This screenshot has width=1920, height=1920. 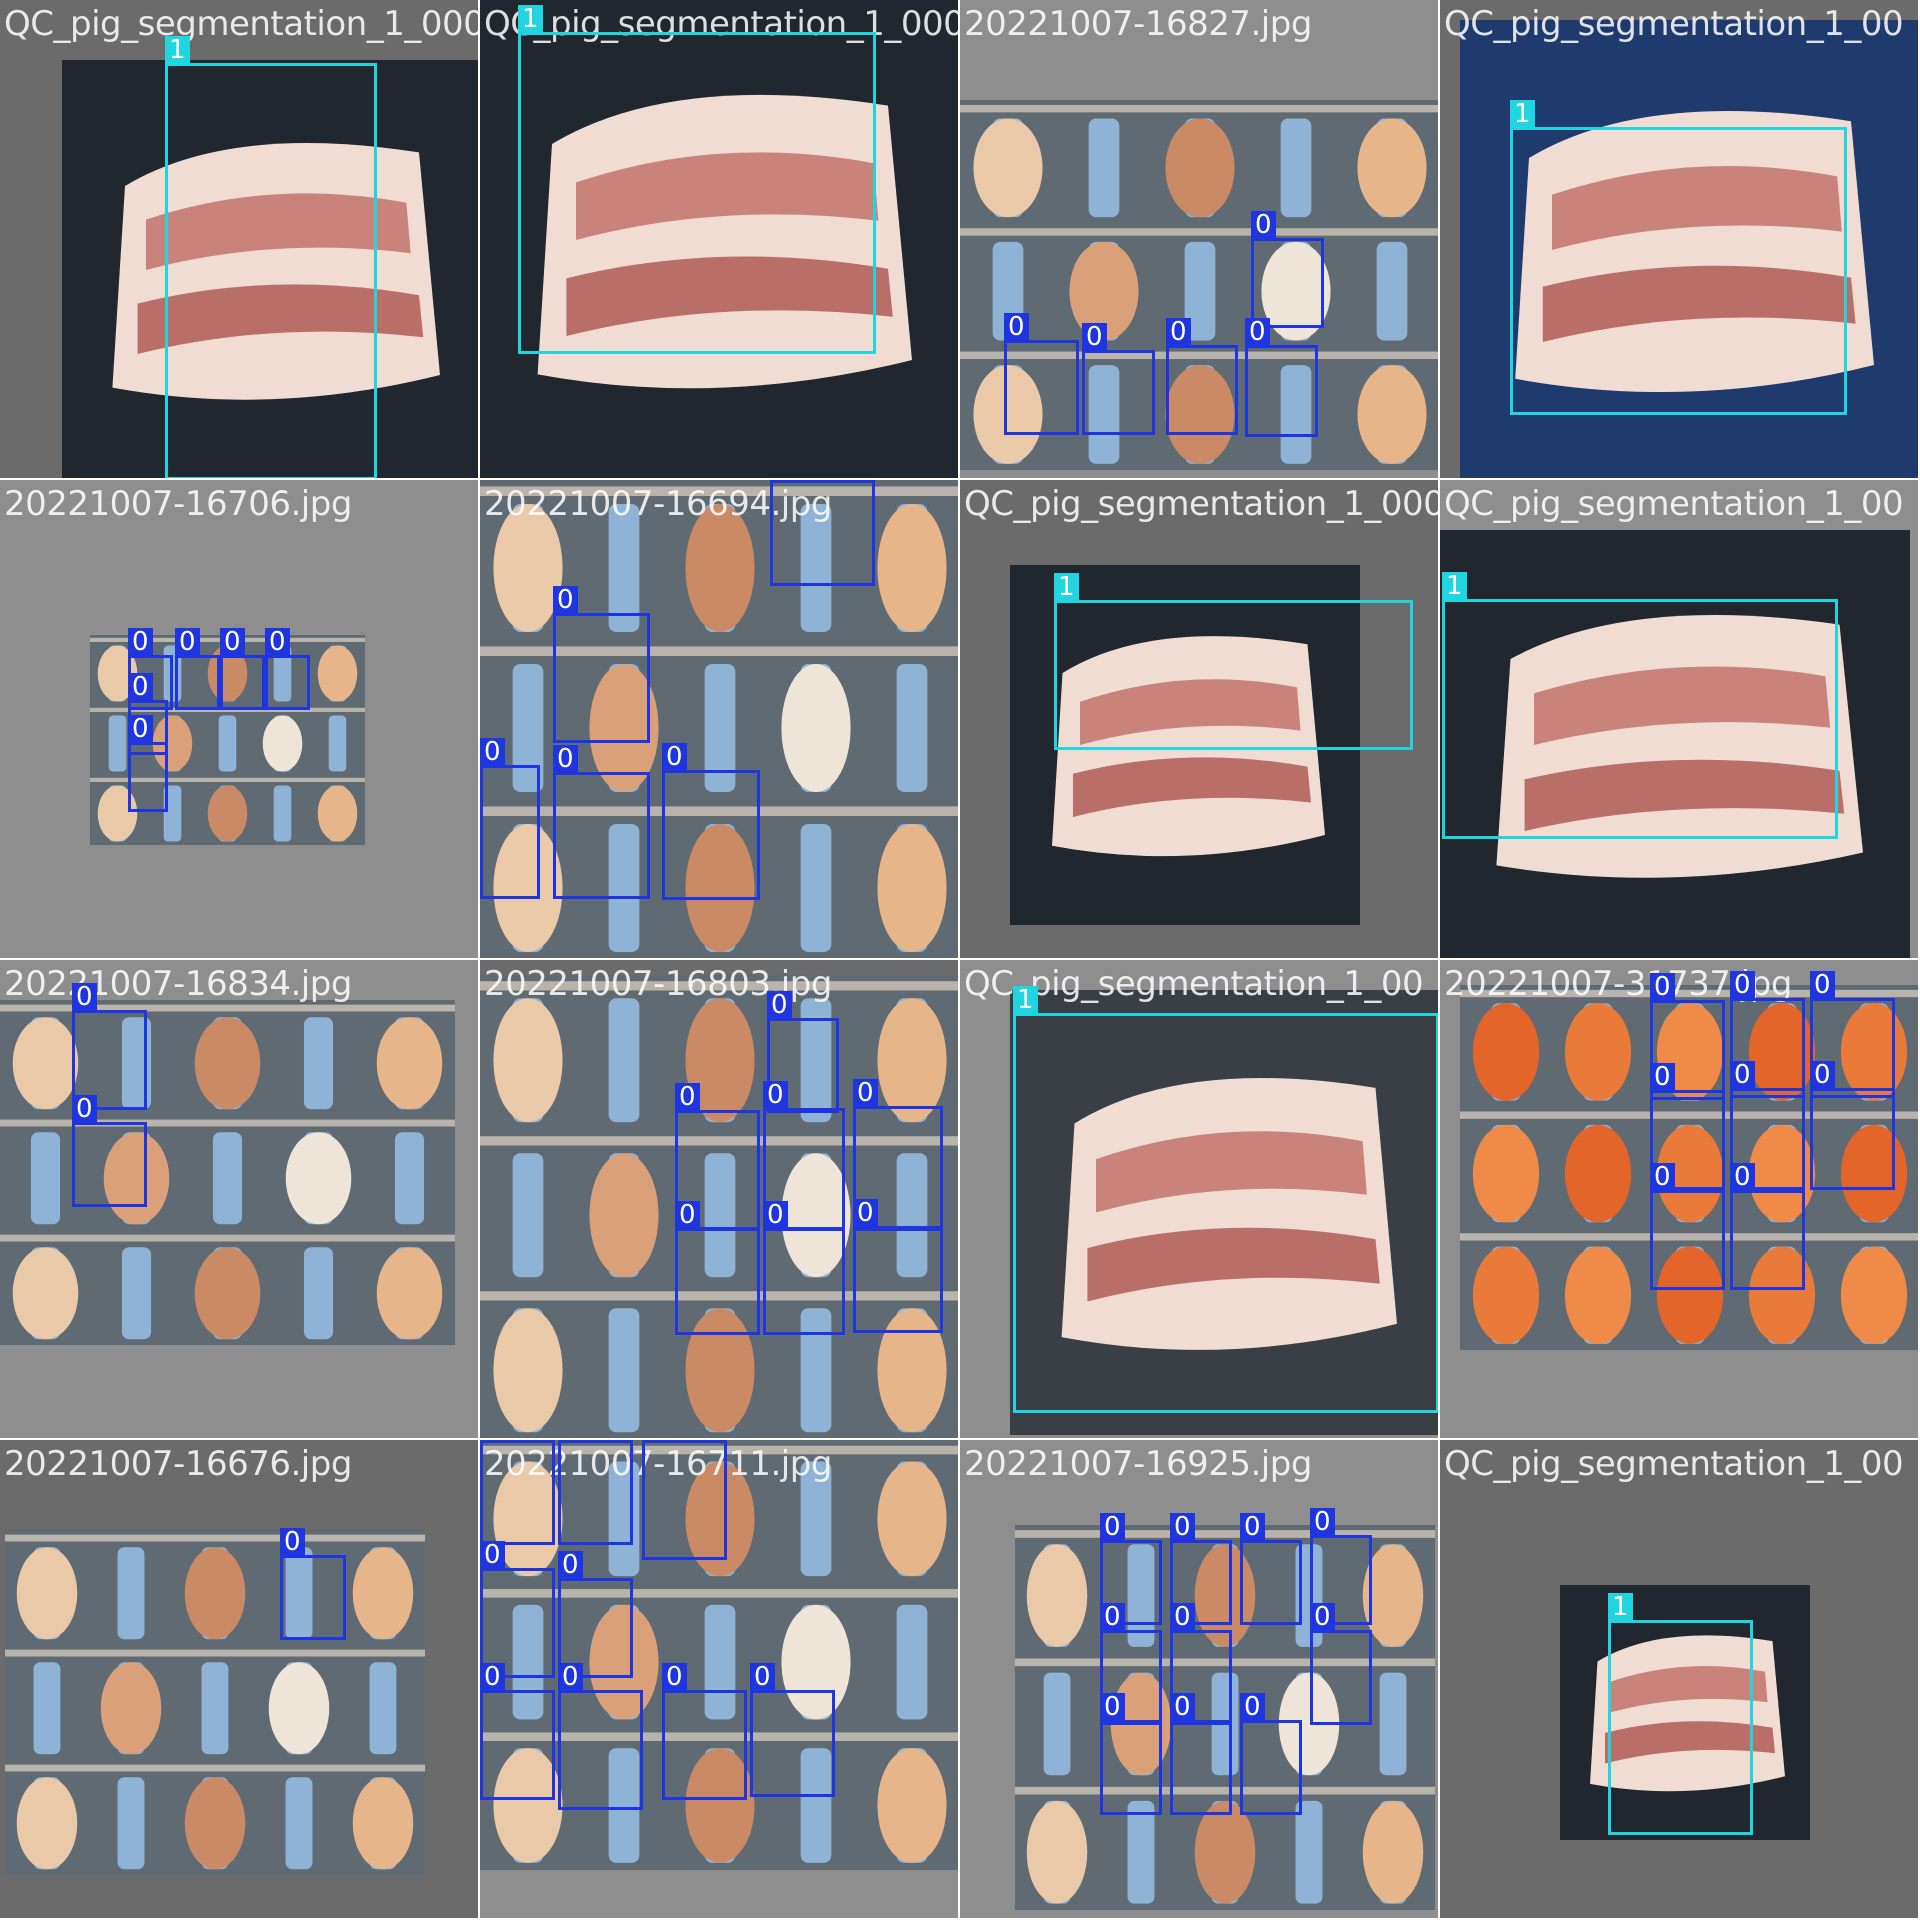 What do you see at coordinates (178, 504) in the screenshot?
I see `tile-filename: 20221007-16706.jpg` at bounding box center [178, 504].